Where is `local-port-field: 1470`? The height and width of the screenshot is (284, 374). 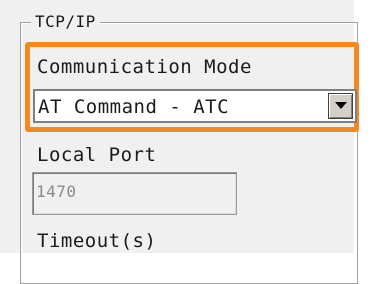 local-port-field: 1470 is located at coordinates (134, 193).